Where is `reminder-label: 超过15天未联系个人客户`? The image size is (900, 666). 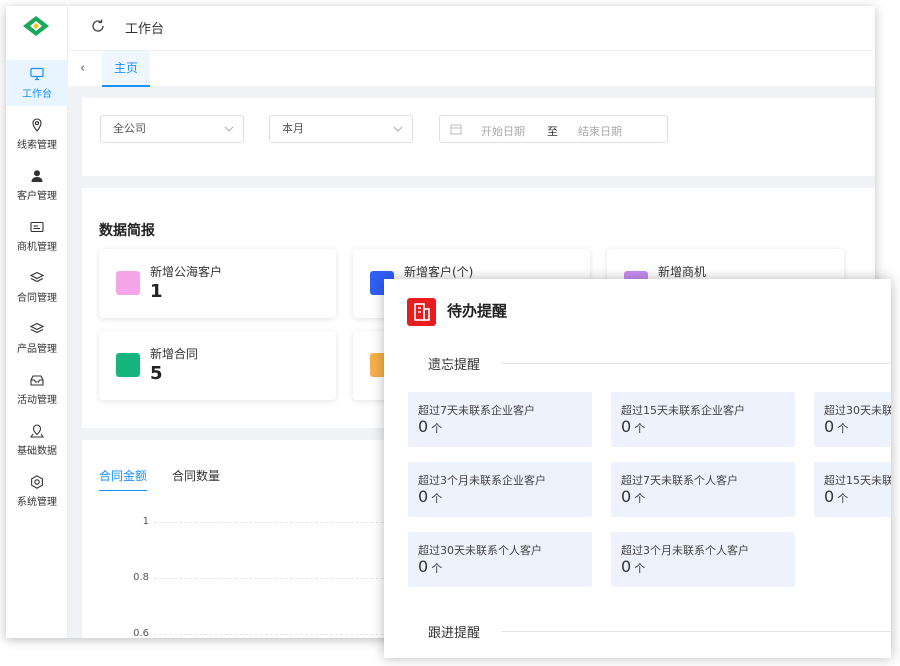 reminder-label: 超过15天未联系个人客户 is located at coordinates (857, 480).